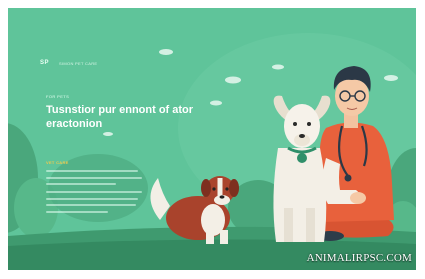  I want to click on white-dog-nose, so click(302, 136).